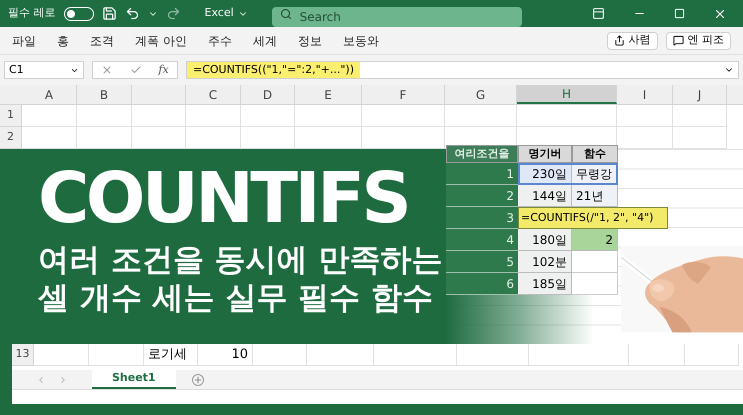  What do you see at coordinates (482, 174) in the screenshot?
I see `table-cell: 1` at bounding box center [482, 174].